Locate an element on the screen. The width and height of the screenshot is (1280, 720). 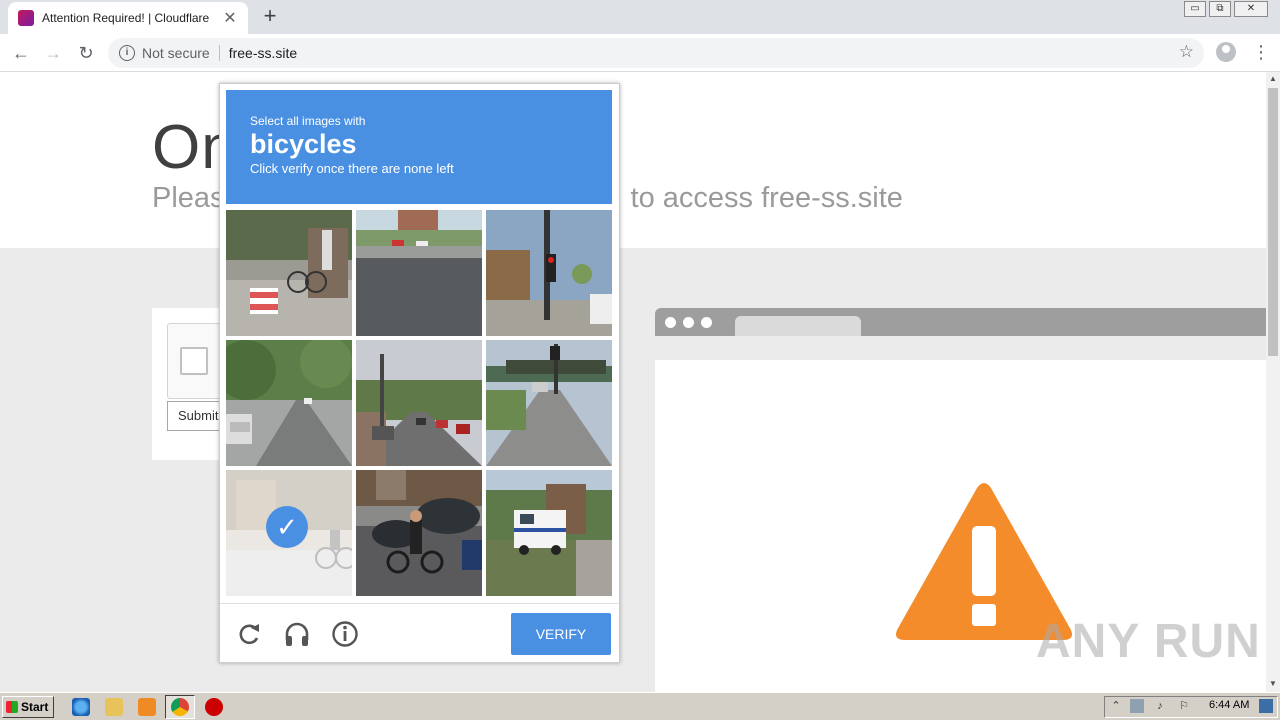
scrollbar-thumb is located at coordinates (1273, 222).